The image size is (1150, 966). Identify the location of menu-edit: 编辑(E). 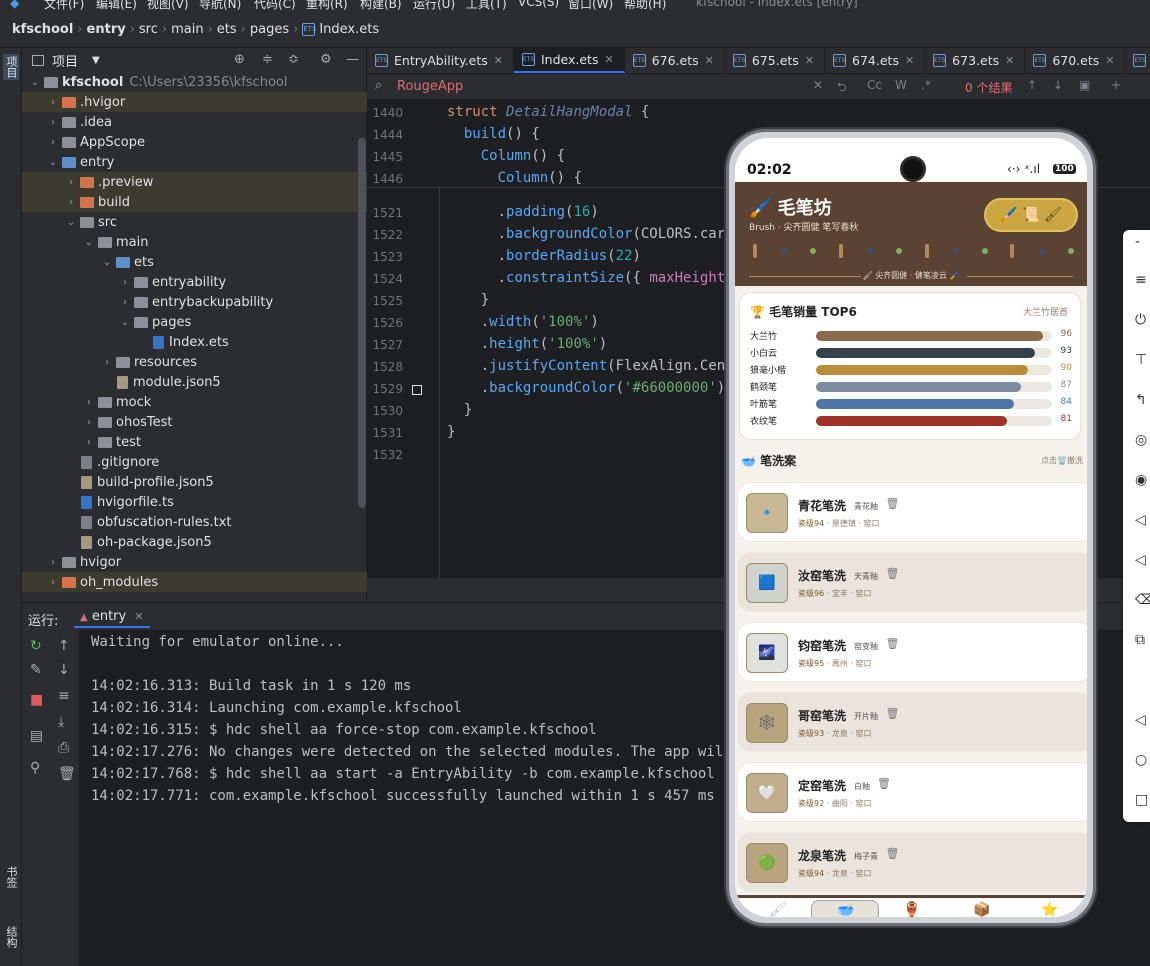
(116, 6).